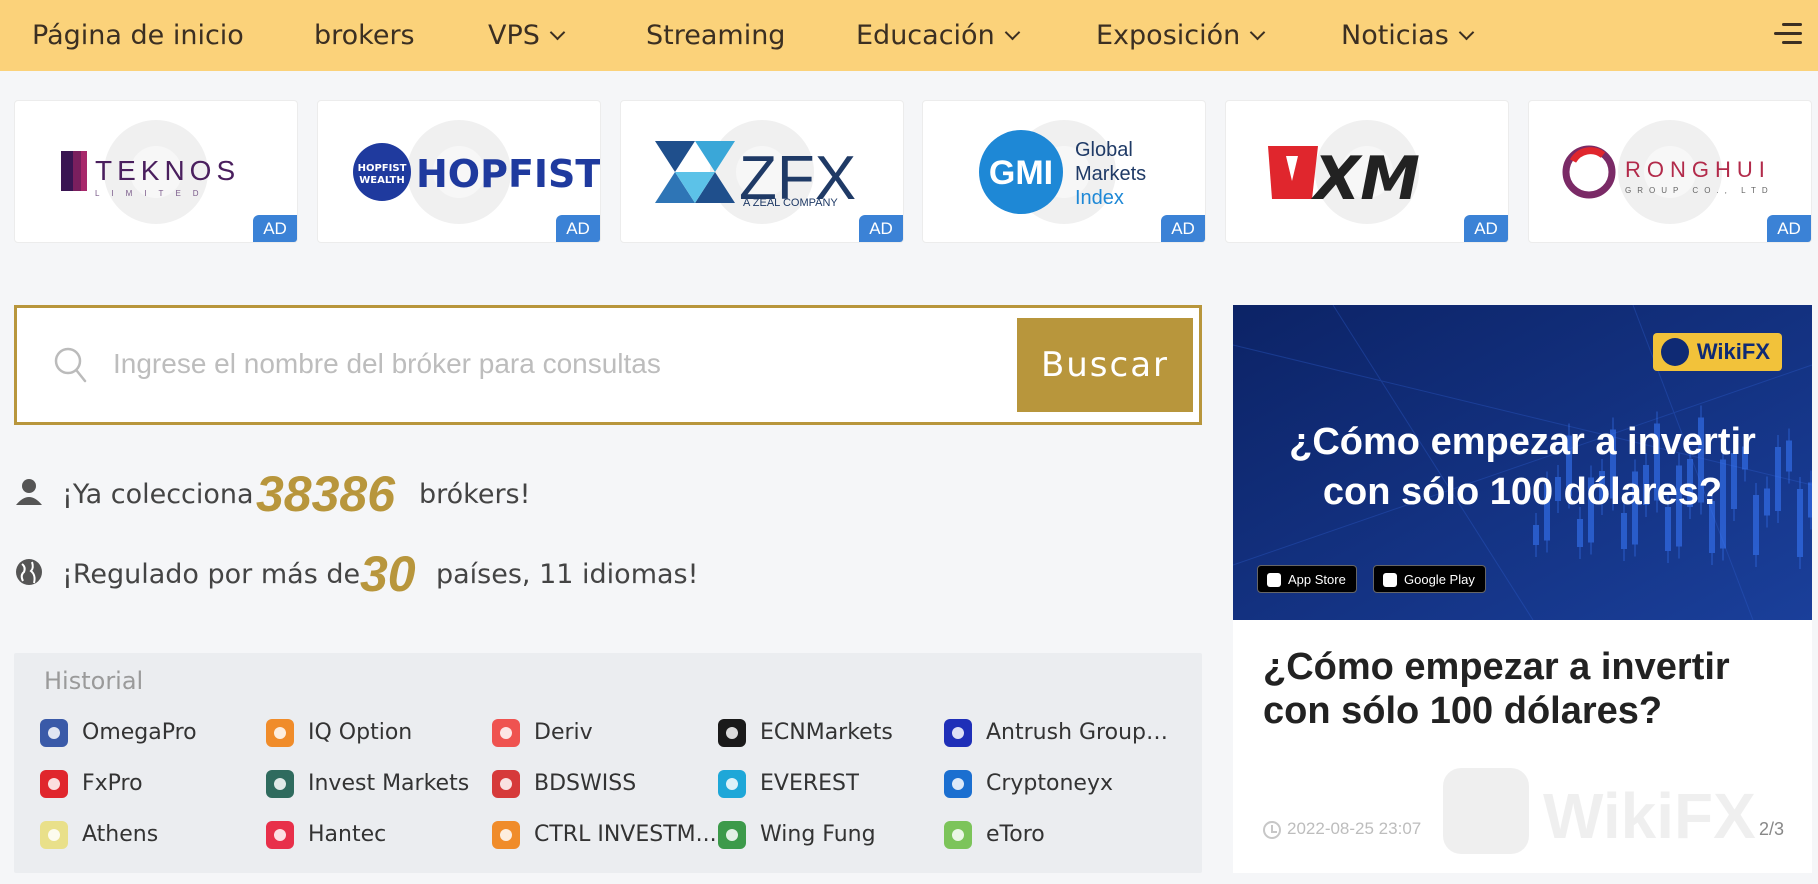  I want to click on brokers-count-stat: ¡Ya colecciona 38386 brókers!, so click(314, 495).